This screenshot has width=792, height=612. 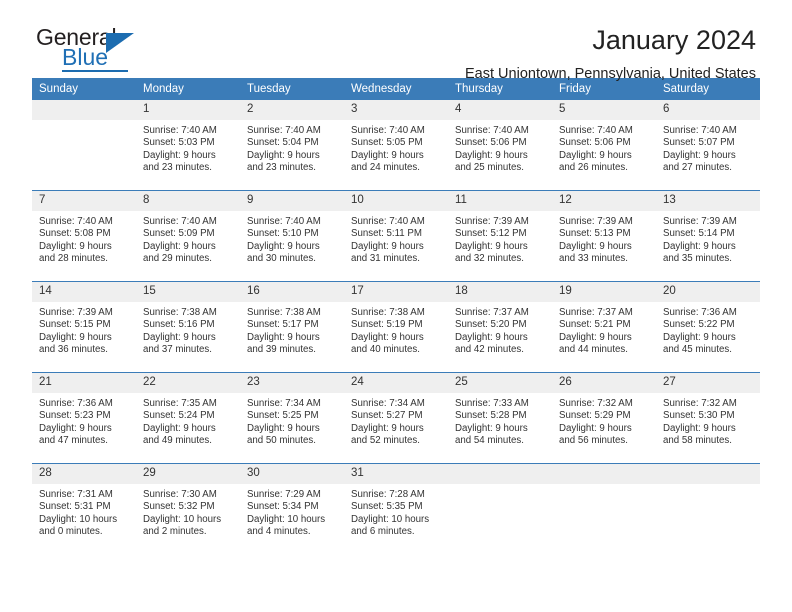 What do you see at coordinates (96, 49) in the screenshot?
I see `general-blue-logo: General Blue` at bounding box center [96, 49].